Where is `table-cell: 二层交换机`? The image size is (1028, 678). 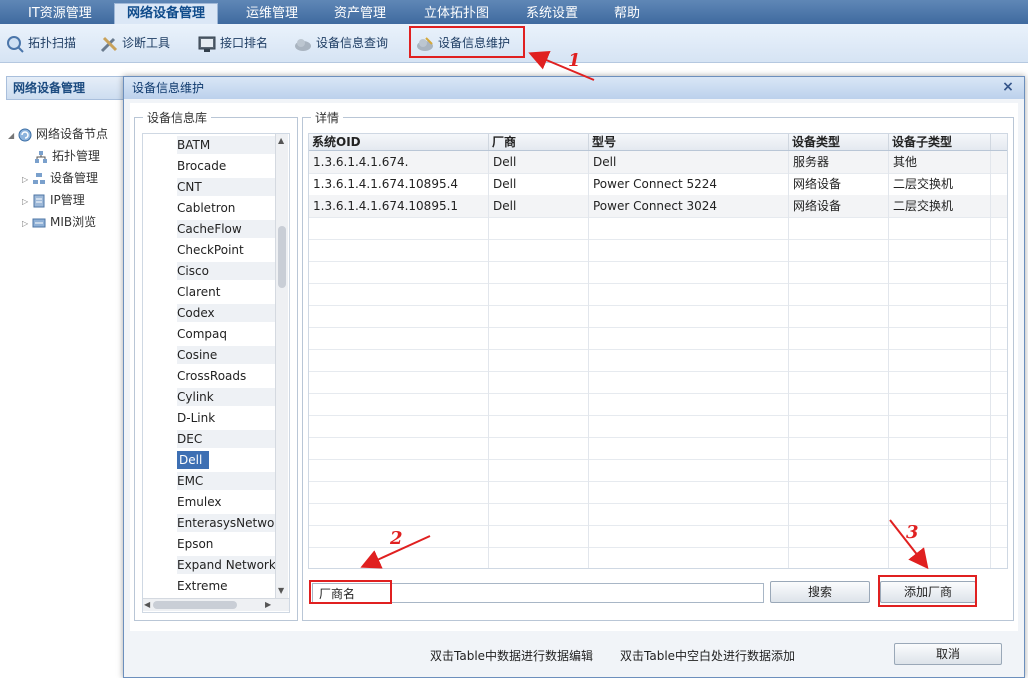
table-cell: 二层交换机 is located at coordinates (940, 206).